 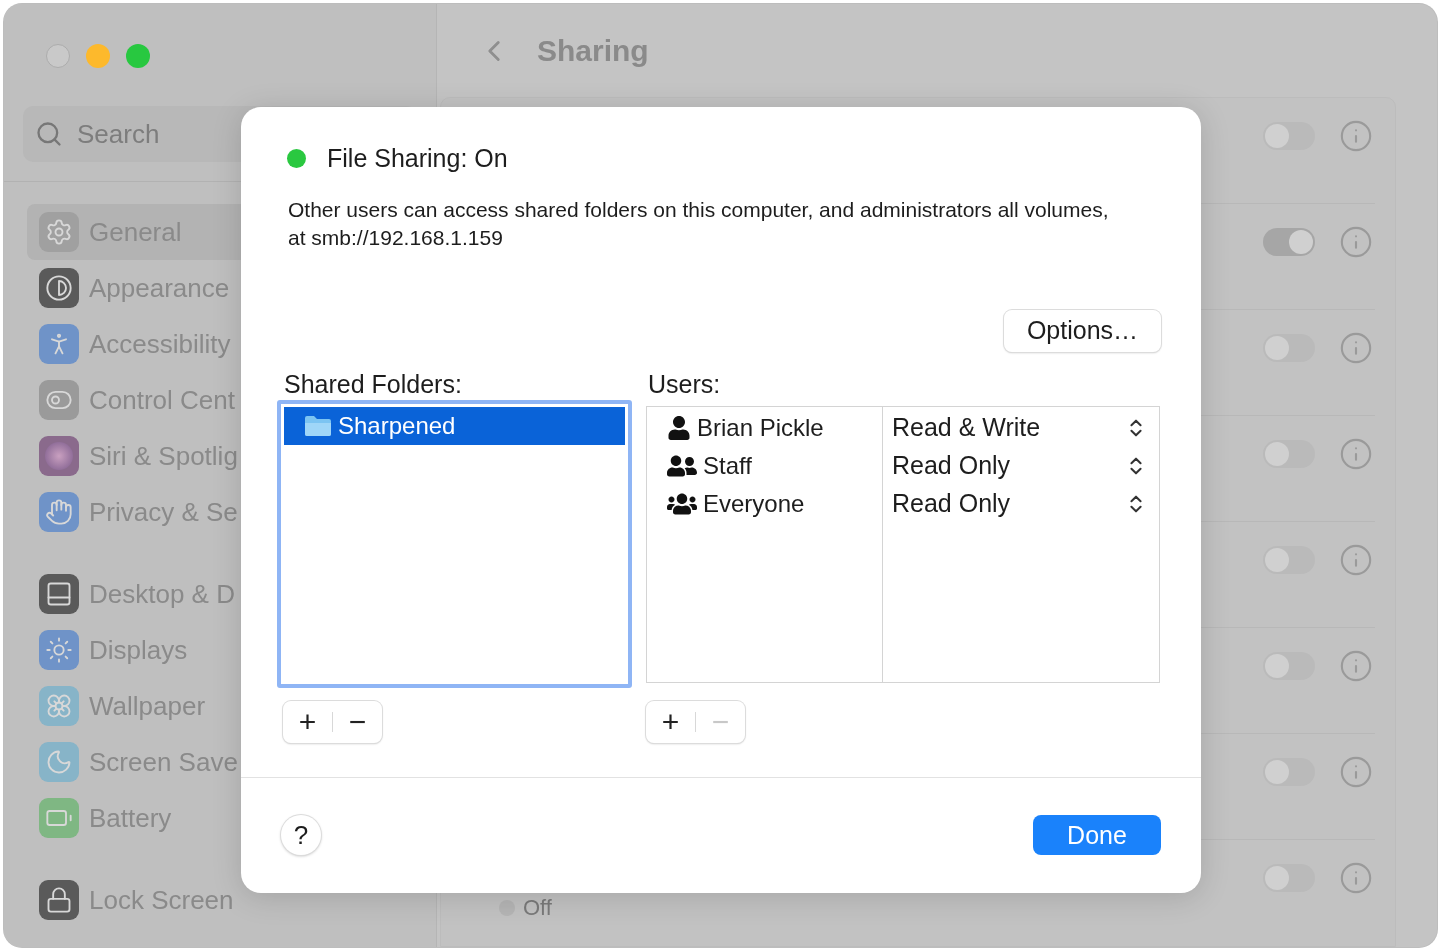 I want to click on sun-icon, so click(x=59, y=650).